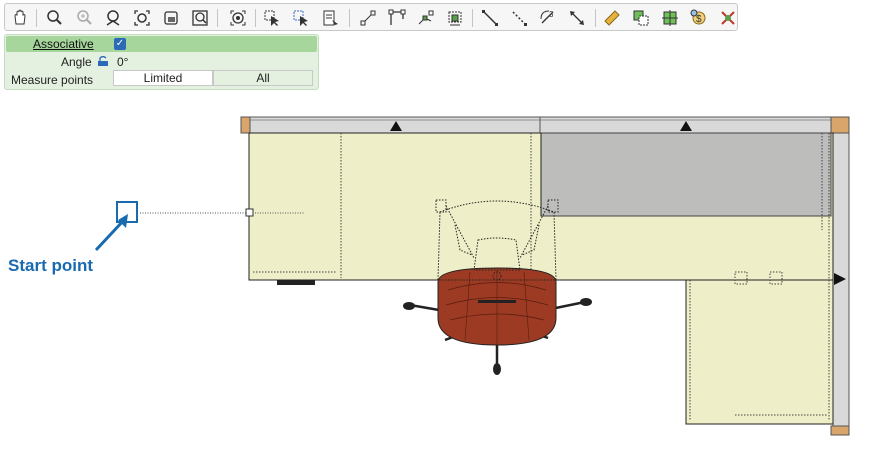  I want to click on storage-panel, so click(686, 174).